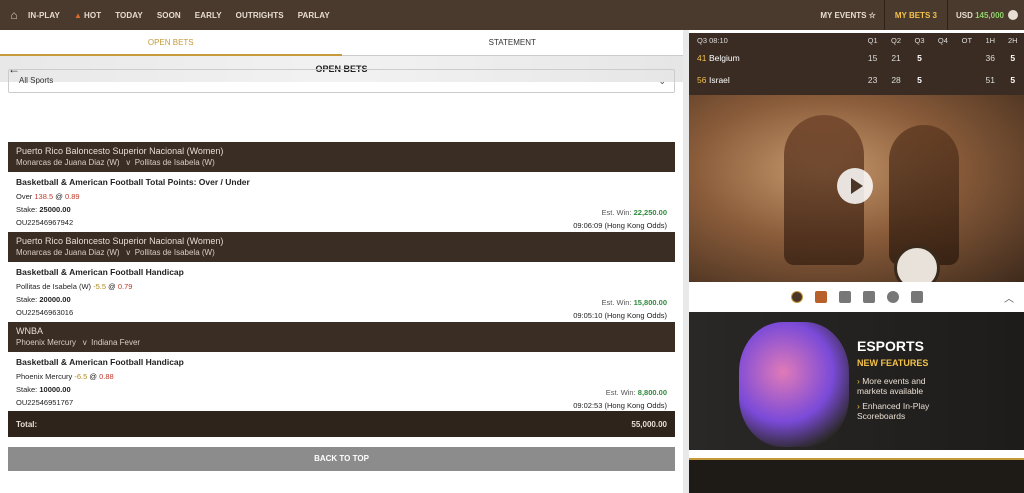 This screenshot has height=493, width=1024. Describe the element at coordinates (796, 297) in the screenshot. I see `play-video-icon` at that location.